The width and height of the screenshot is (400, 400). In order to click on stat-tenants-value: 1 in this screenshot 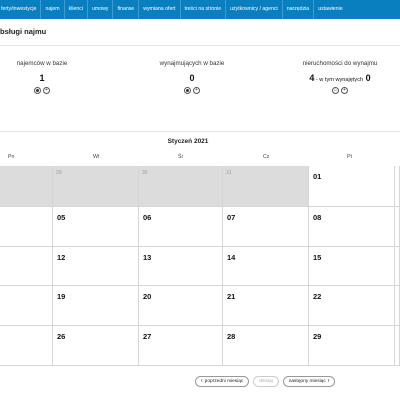, I will do `click(42, 78)`.